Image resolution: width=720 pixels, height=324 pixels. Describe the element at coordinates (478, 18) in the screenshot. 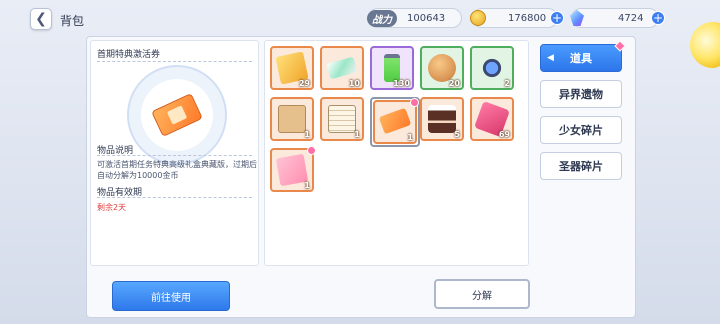

I see `gold-coin-icon` at that location.